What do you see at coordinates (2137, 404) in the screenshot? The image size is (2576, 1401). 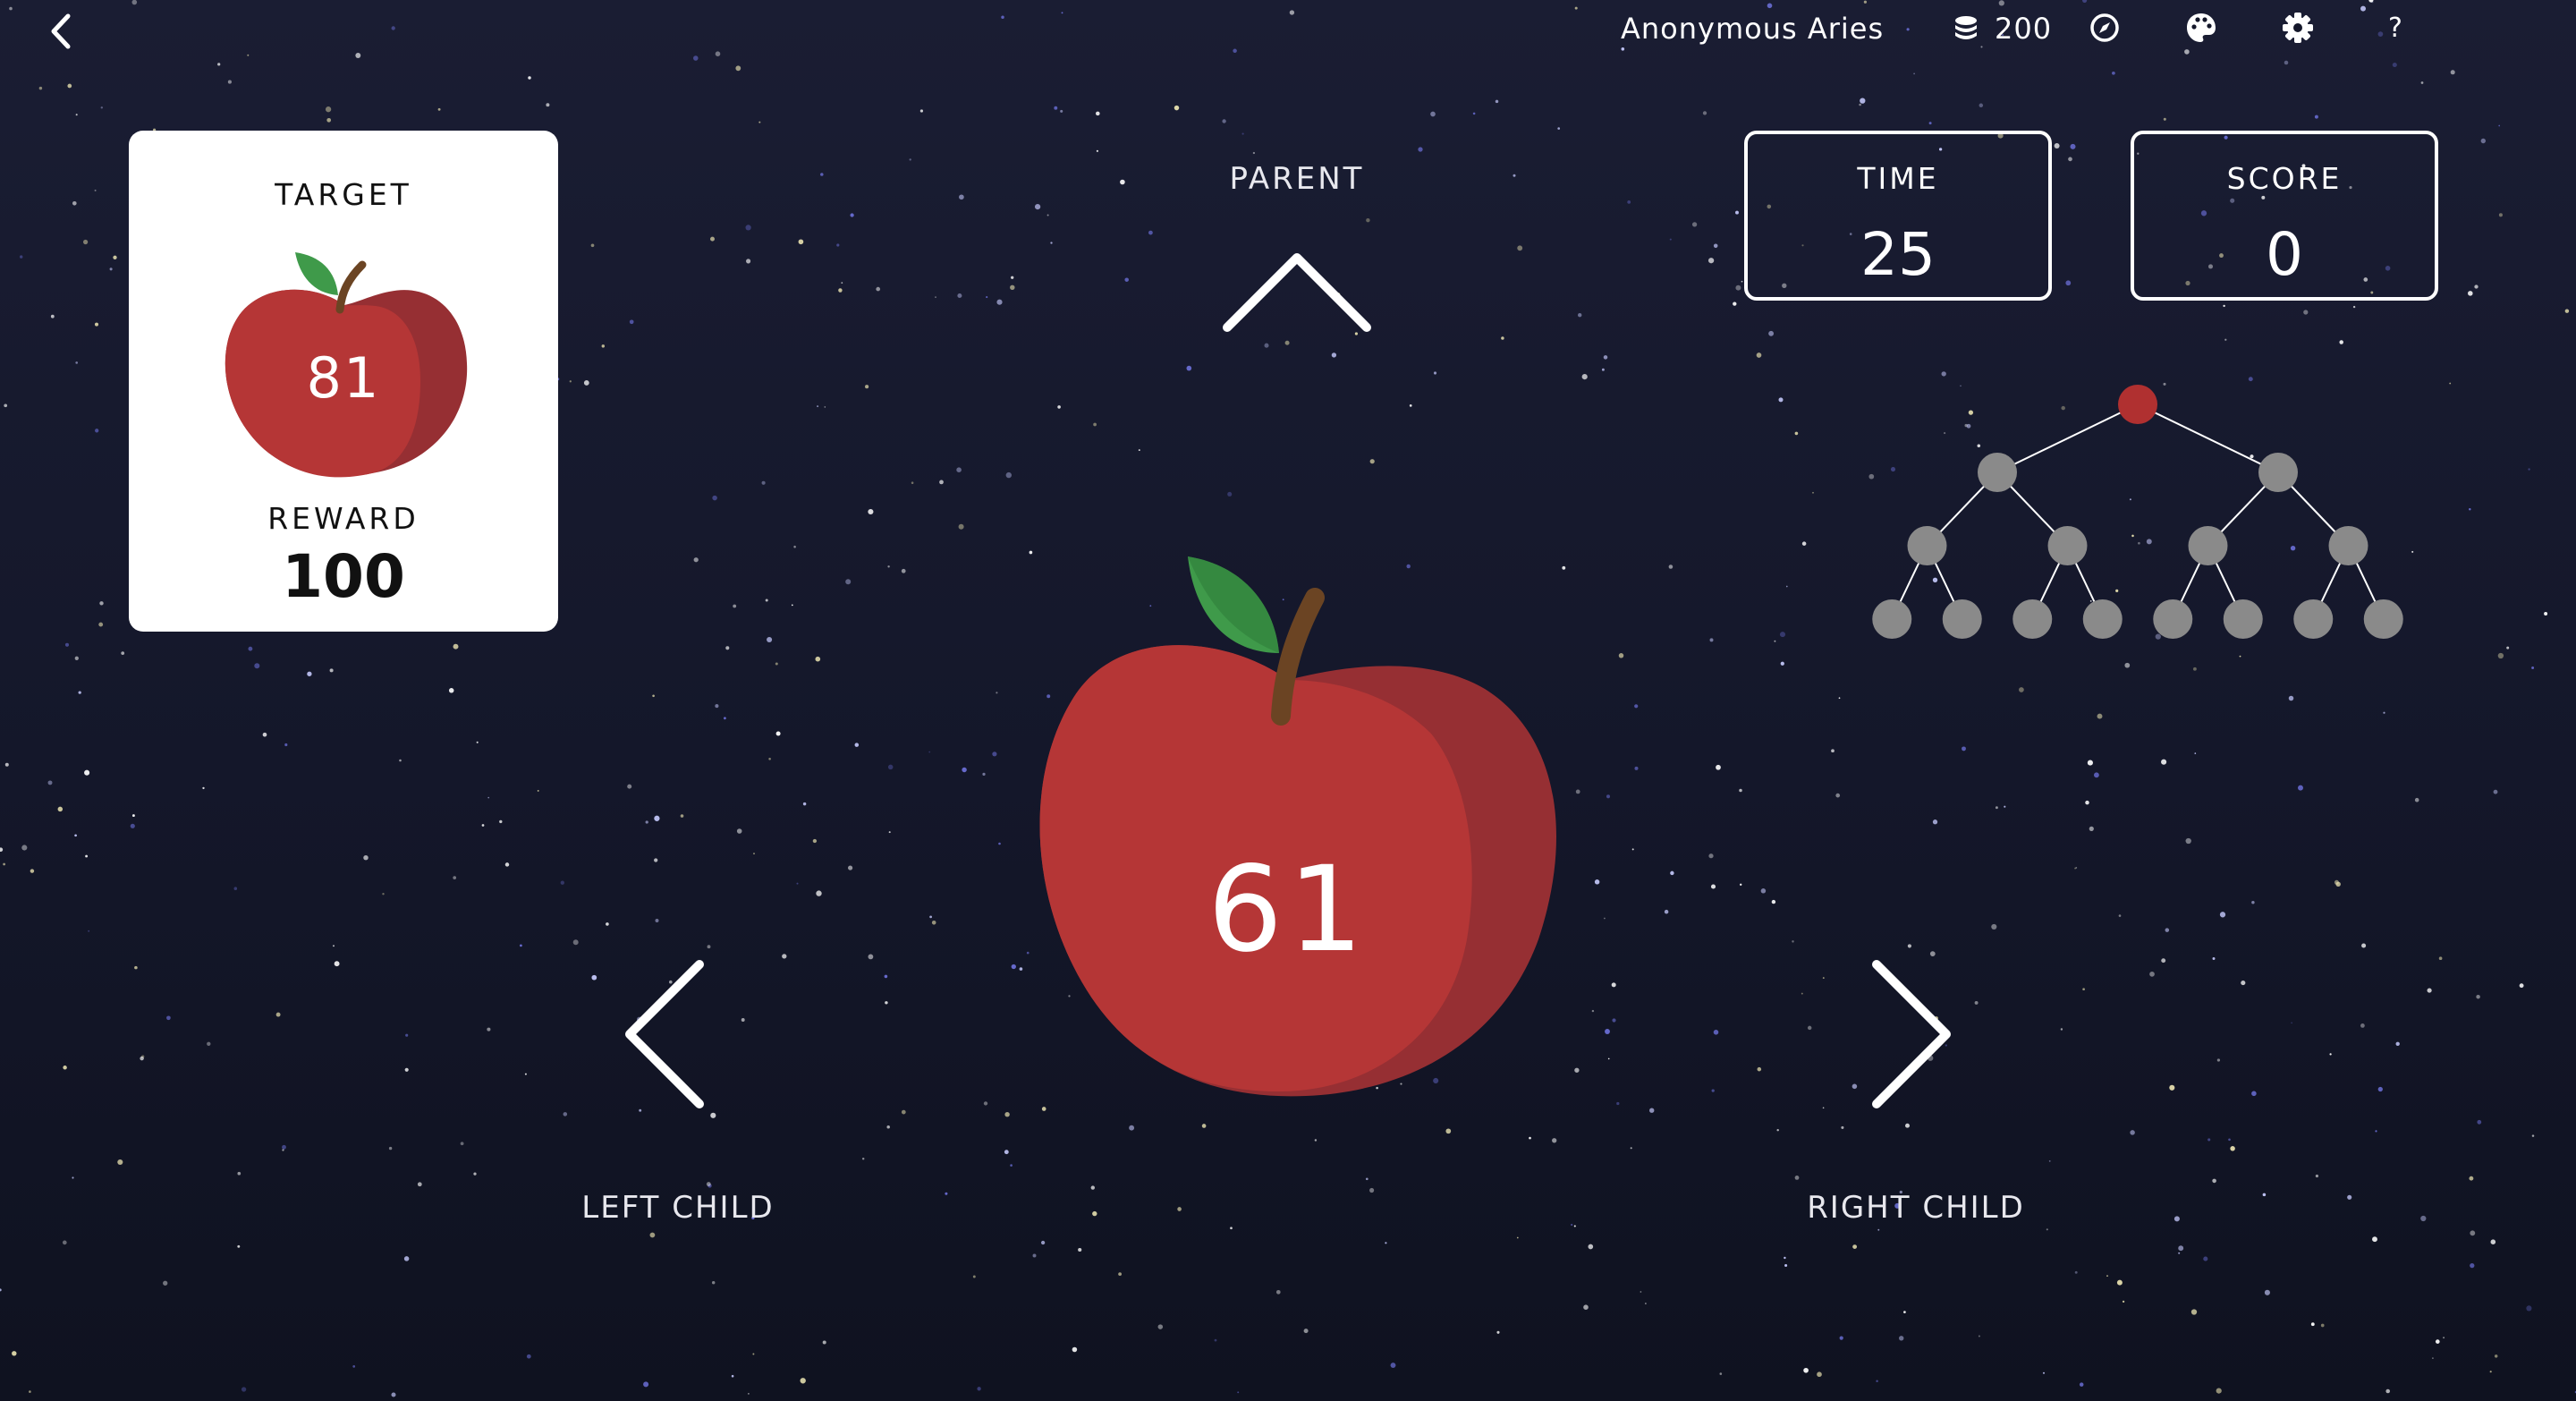 I see `tree-node-current` at bounding box center [2137, 404].